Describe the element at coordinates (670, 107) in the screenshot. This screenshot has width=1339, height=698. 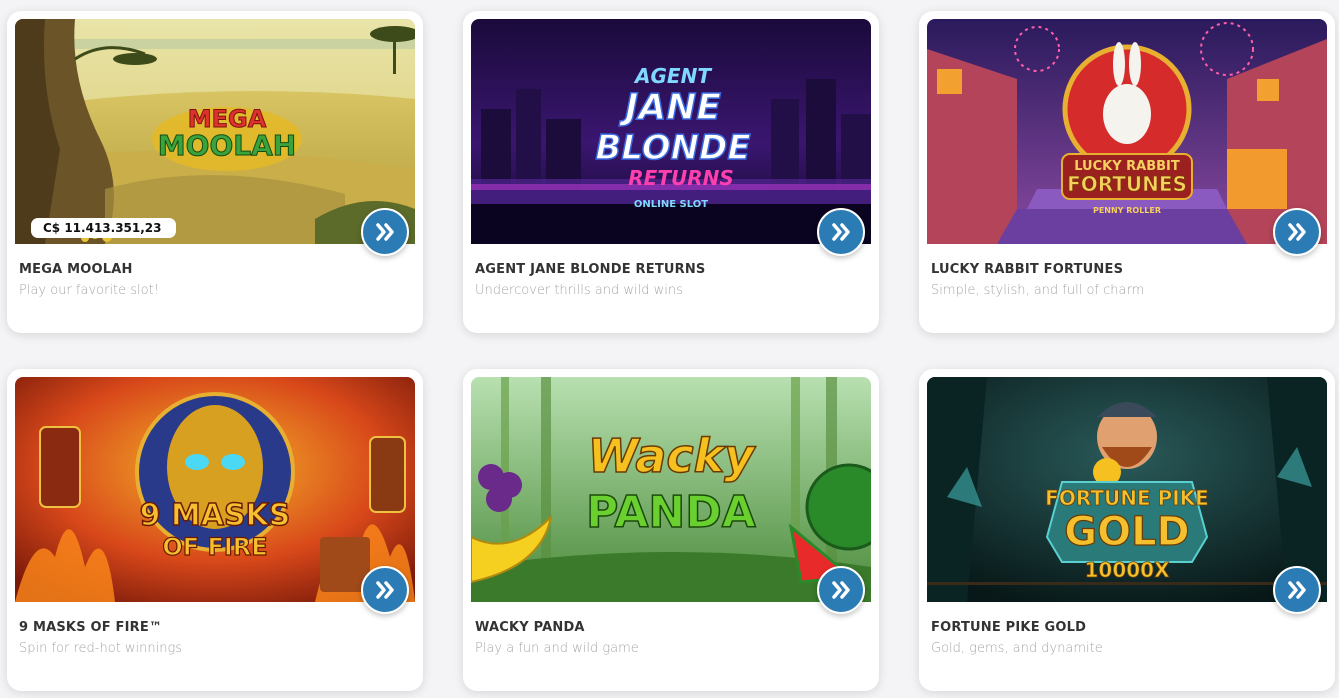
I see `logo-text-line2: JANE` at that location.